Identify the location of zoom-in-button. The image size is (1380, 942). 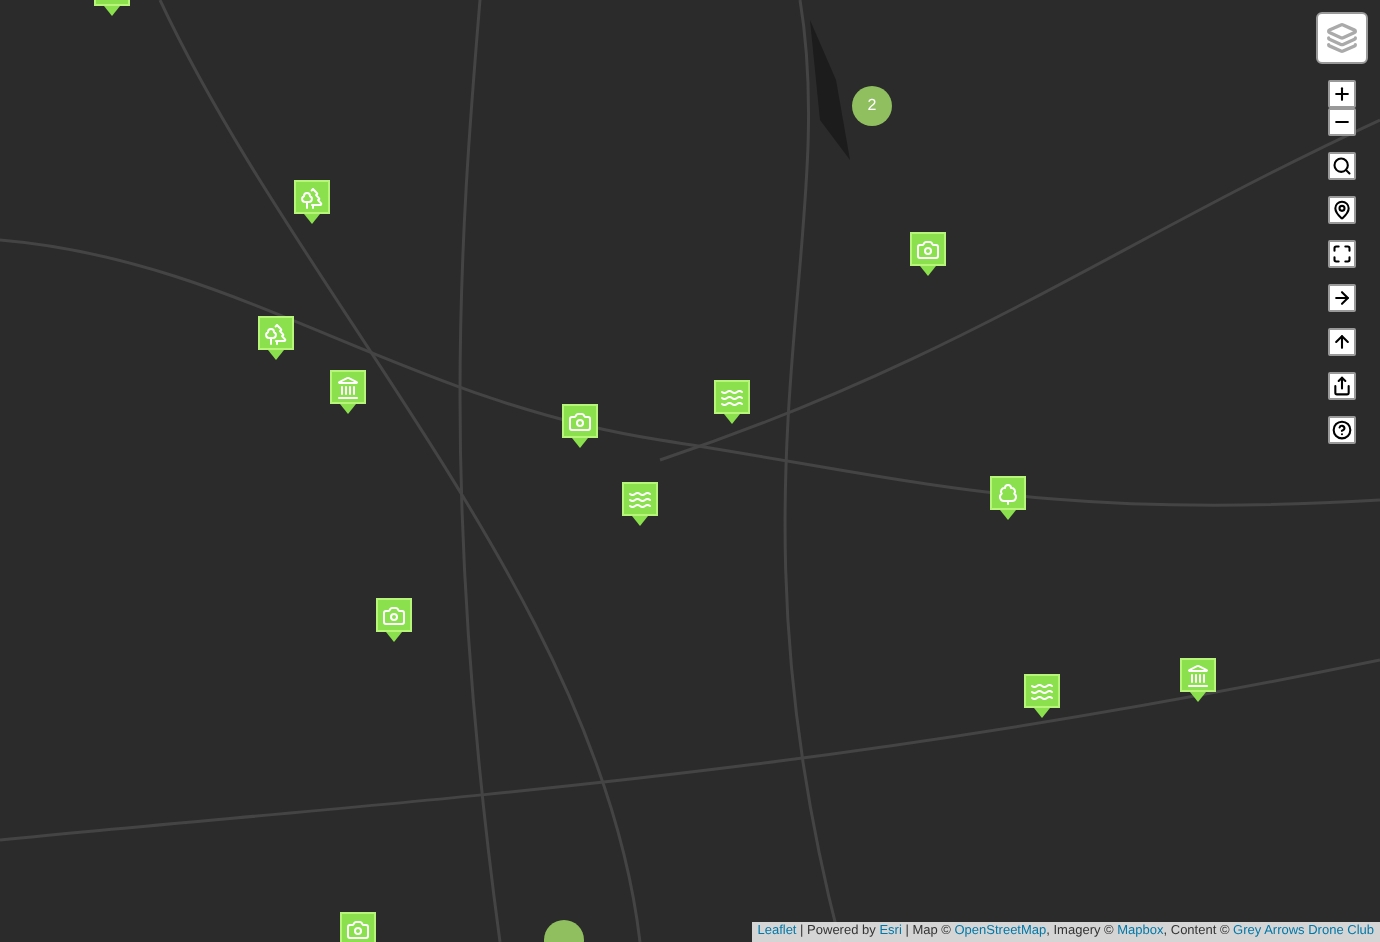
(1342, 94).